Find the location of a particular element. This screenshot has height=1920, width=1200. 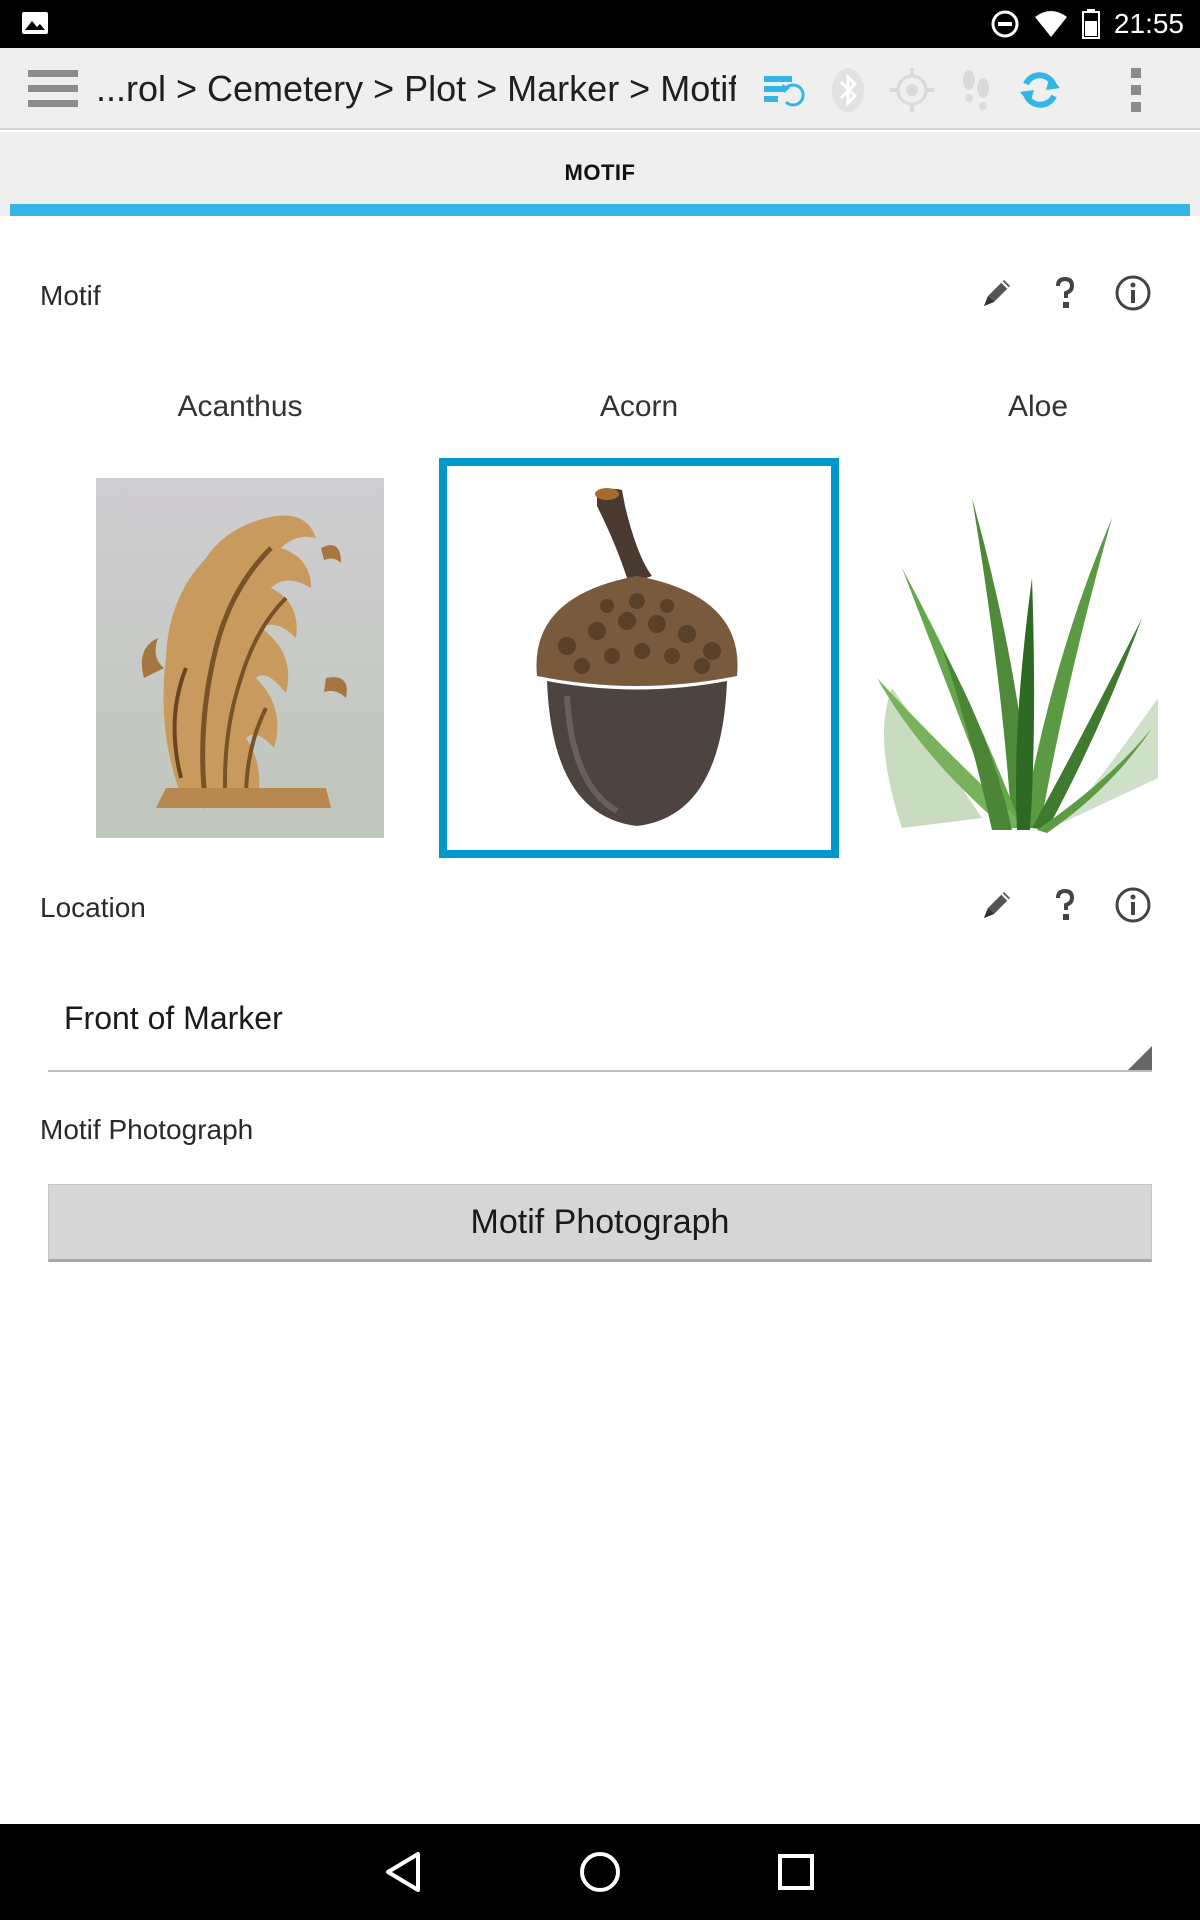

location-field-label: Location is located at coordinates (93, 907).